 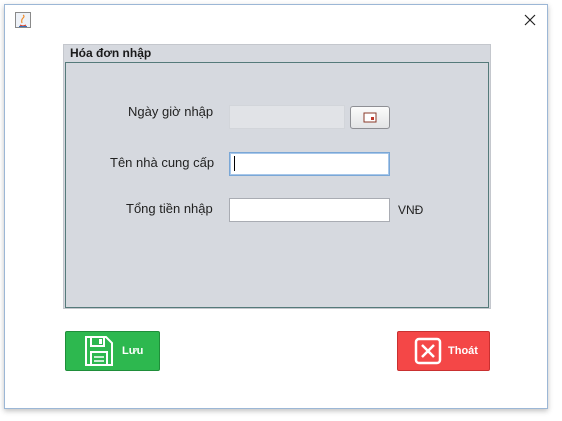 I want to click on save-button: Lưu, so click(x=112, y=351).